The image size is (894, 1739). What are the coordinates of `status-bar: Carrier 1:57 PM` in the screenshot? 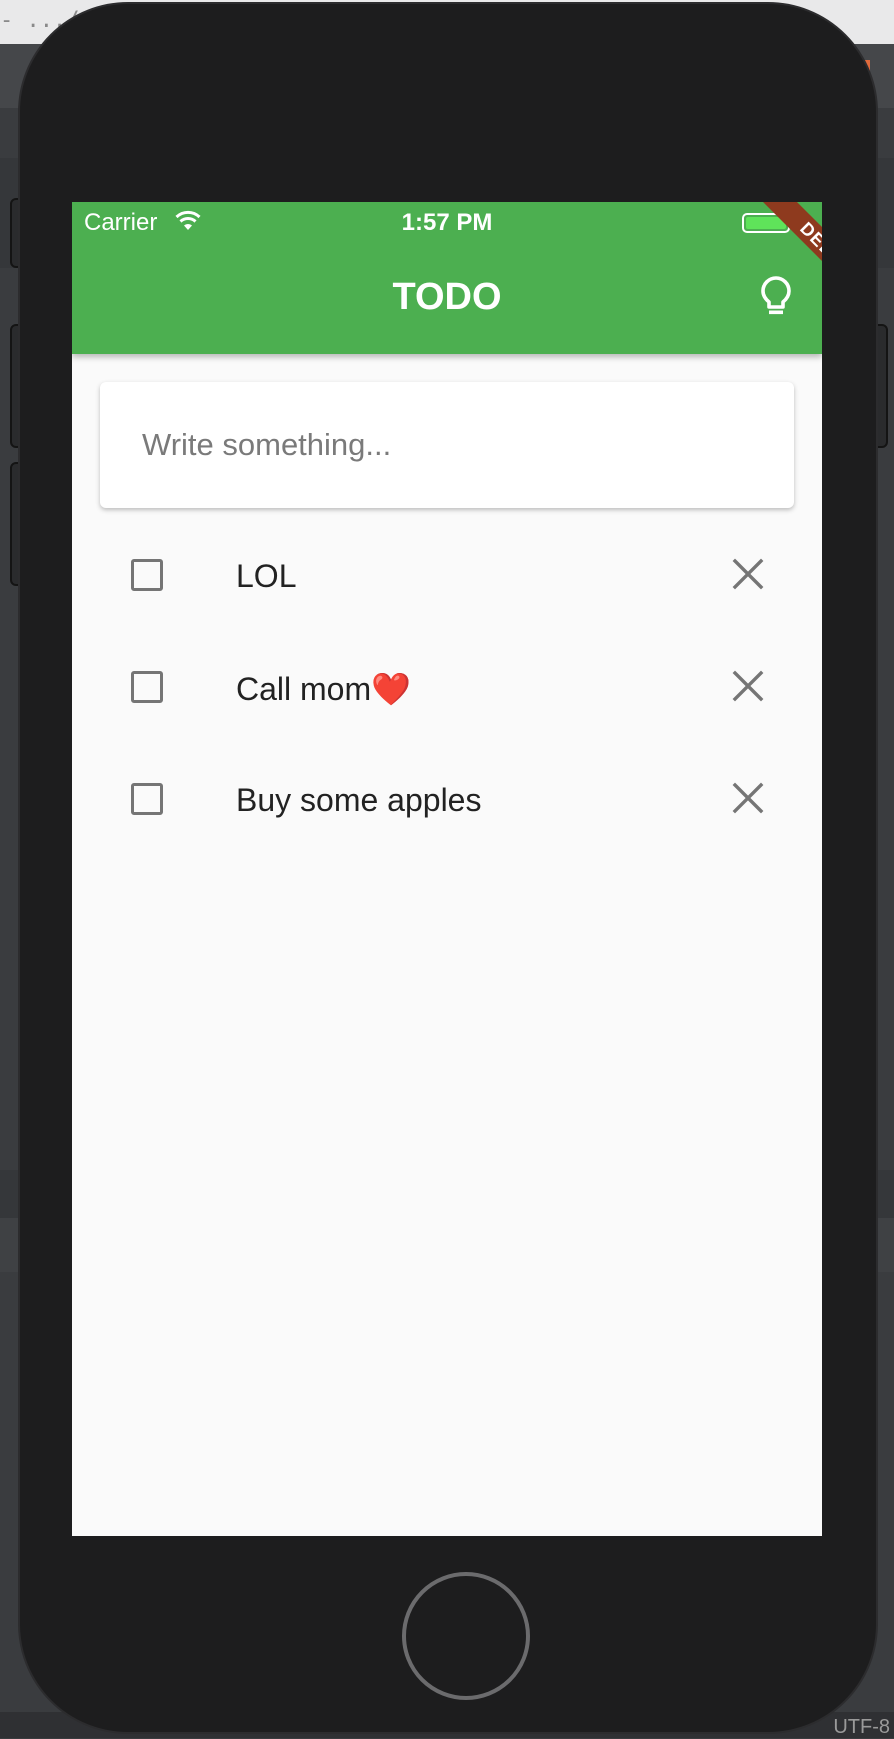 It's located at (447, 222).